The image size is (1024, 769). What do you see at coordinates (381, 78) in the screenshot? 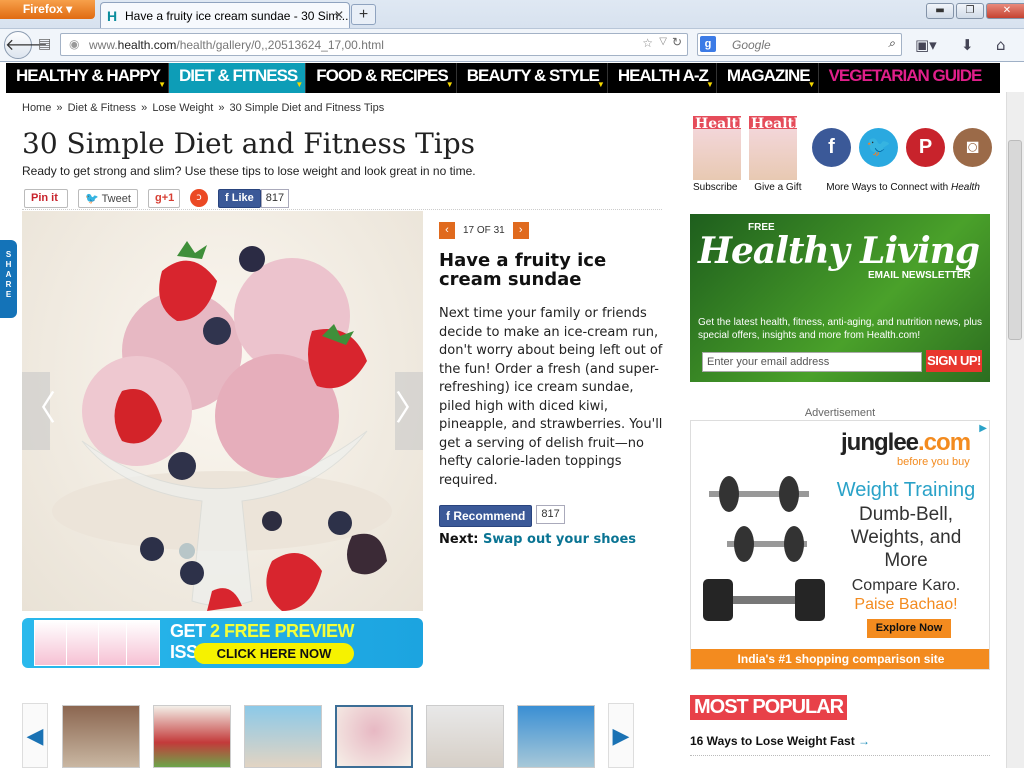
I see `nav-food-recipes: FOOD & RECIPES ▼` at bounding box center [381, 78].